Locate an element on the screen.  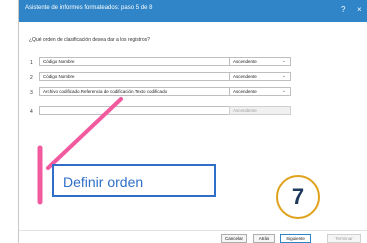
step-badge: 7 is located at coordinates (298, 197).